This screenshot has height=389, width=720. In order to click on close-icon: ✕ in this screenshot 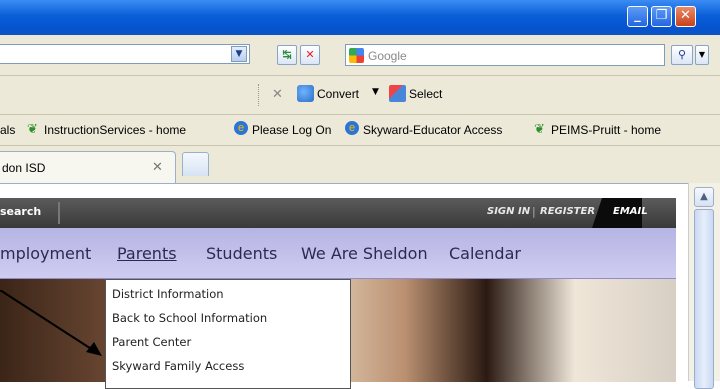, I will do `click(685, 15)`.